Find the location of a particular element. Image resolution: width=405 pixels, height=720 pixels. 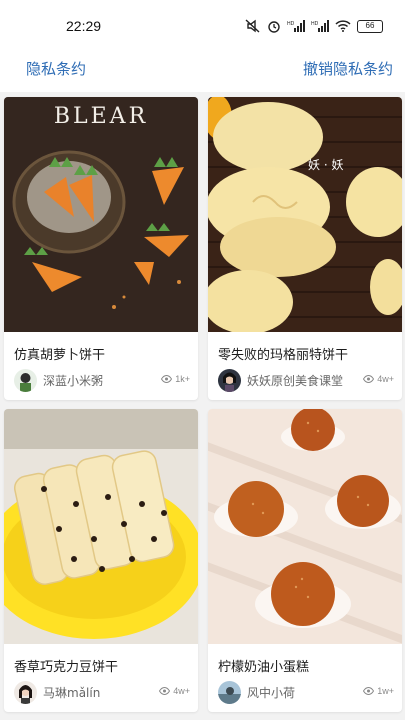

author-name: 深蓝小米粥 is located at coordinates (73, 381).